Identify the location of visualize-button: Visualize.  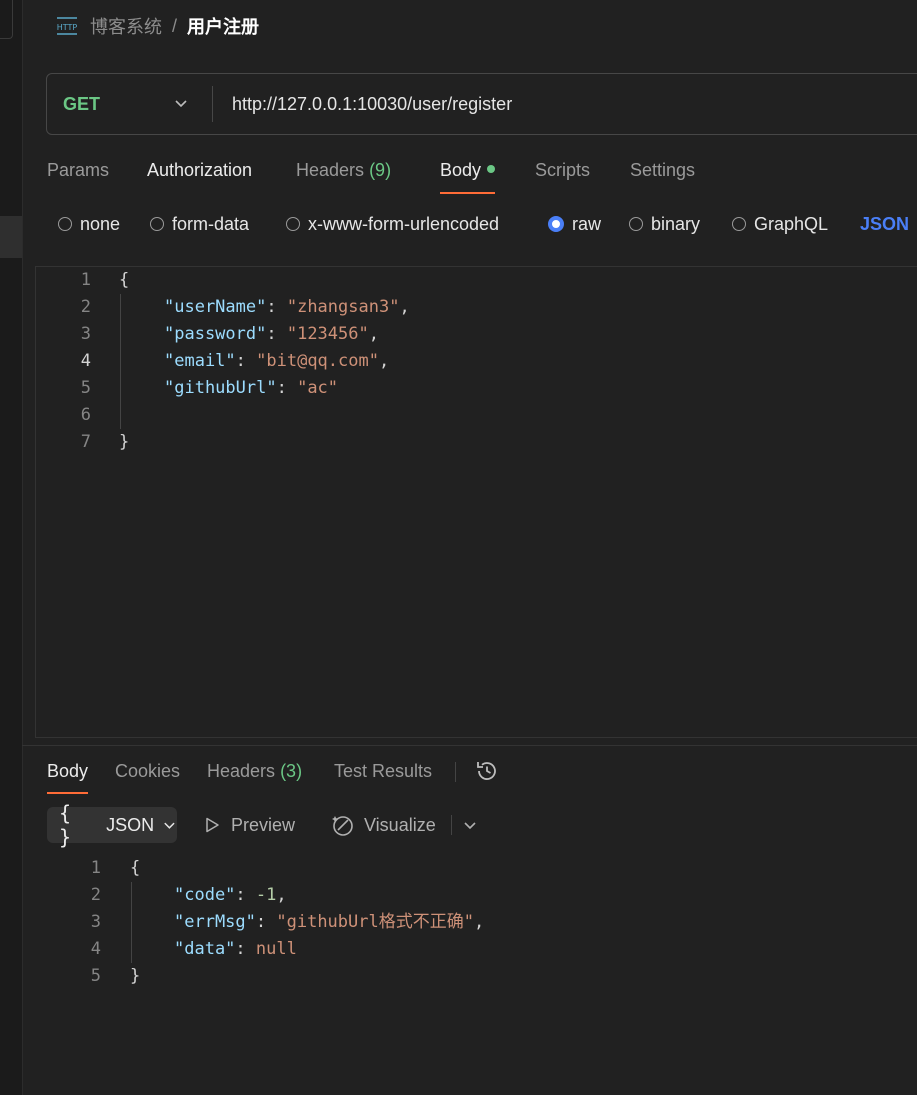
(383, 825).